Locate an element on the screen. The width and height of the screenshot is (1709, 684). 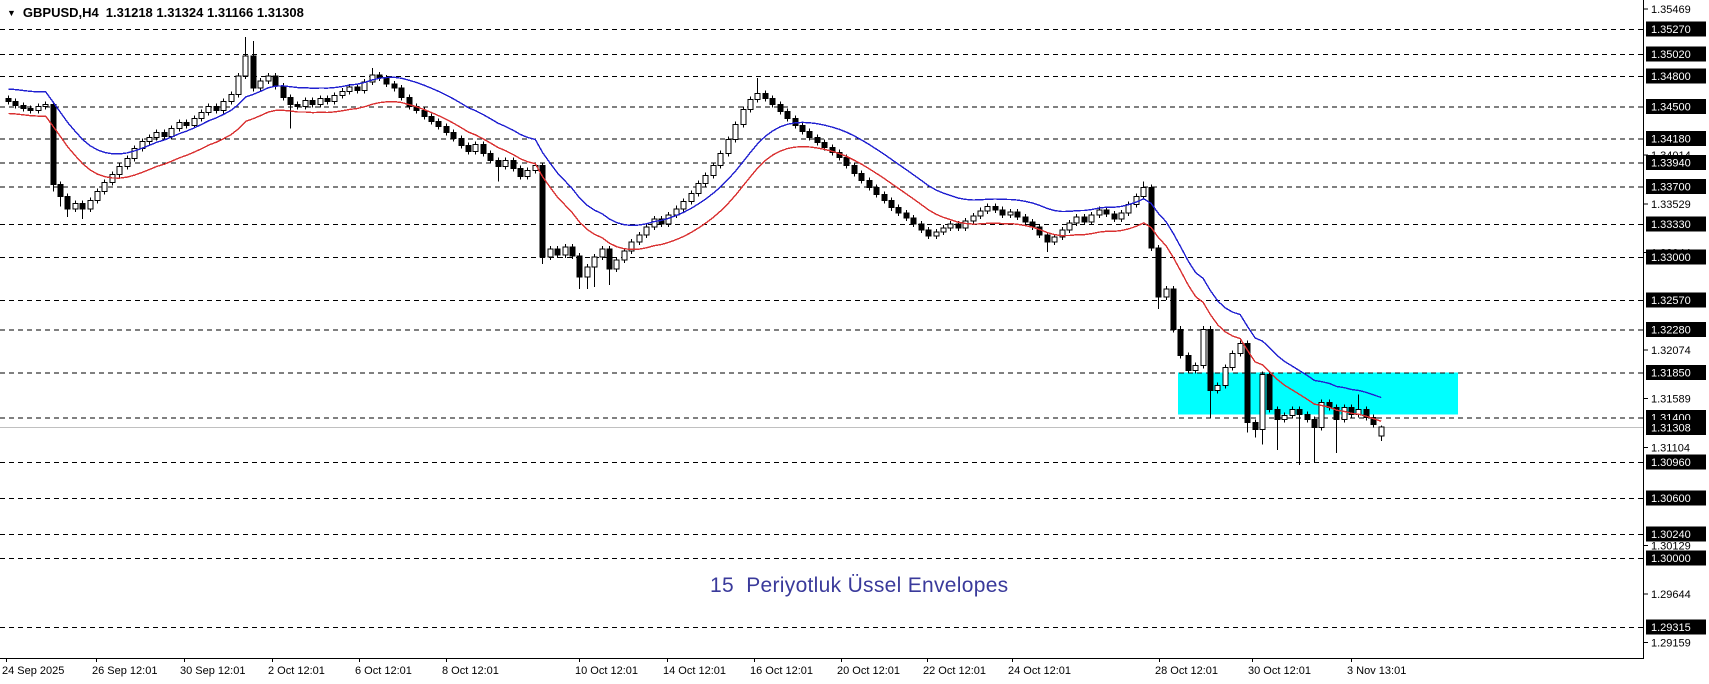
svg-text: 6 Oct 12:01 is located at coordinates (383, 671).